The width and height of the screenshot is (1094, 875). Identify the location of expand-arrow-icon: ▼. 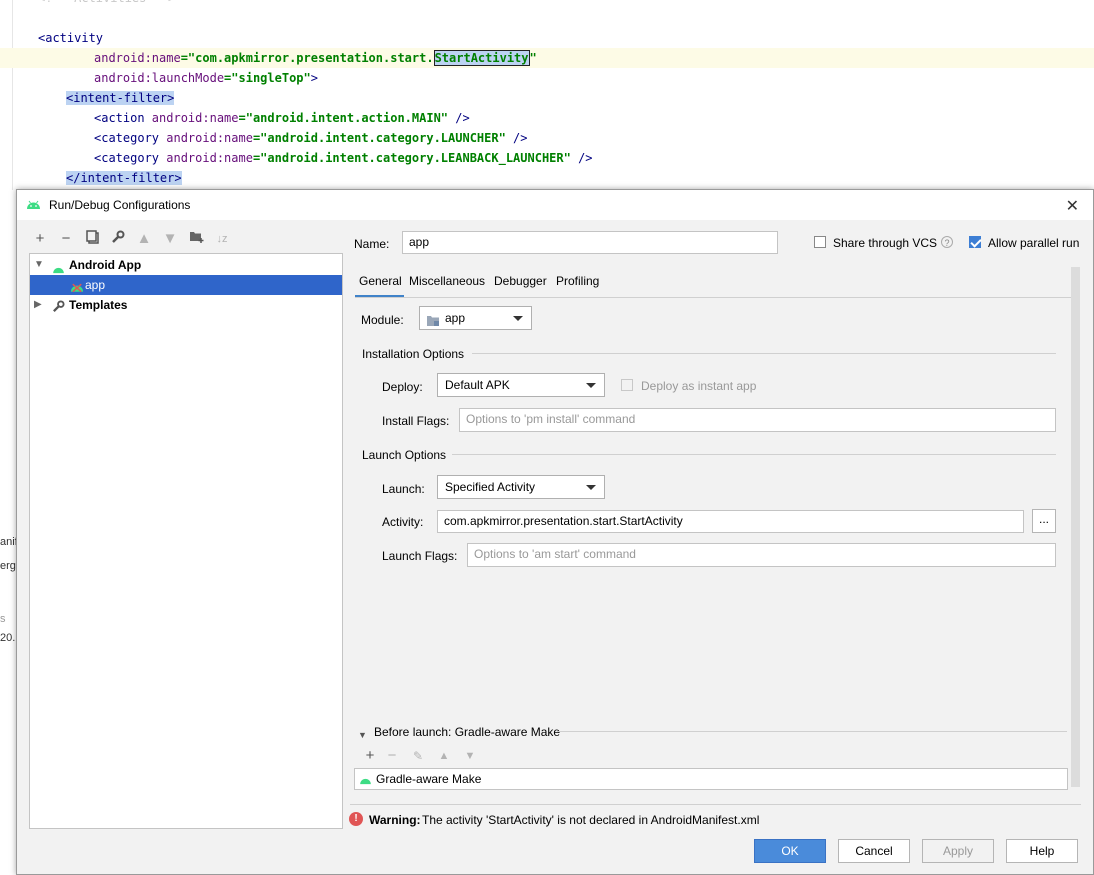
(39, 265).